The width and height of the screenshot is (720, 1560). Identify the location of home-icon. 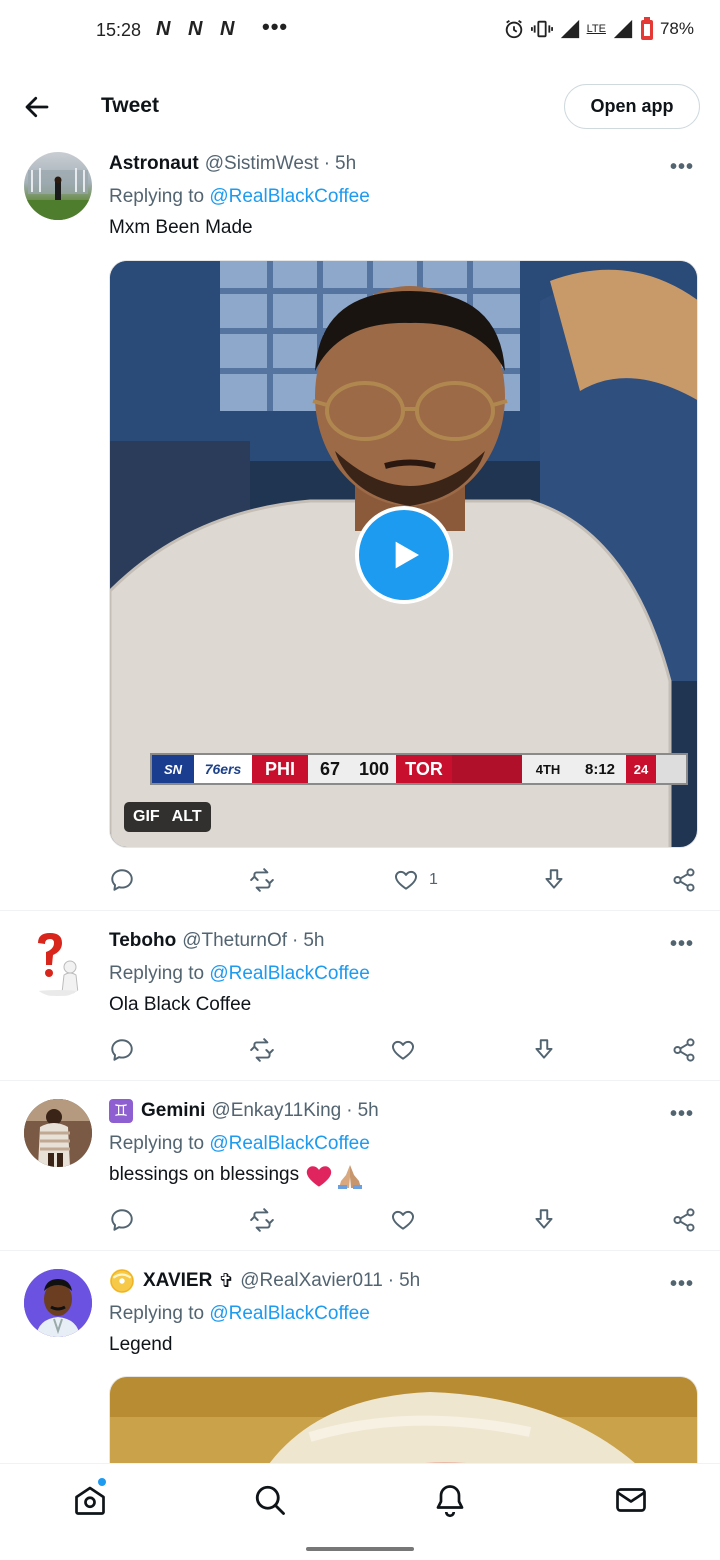
(90, 1500).